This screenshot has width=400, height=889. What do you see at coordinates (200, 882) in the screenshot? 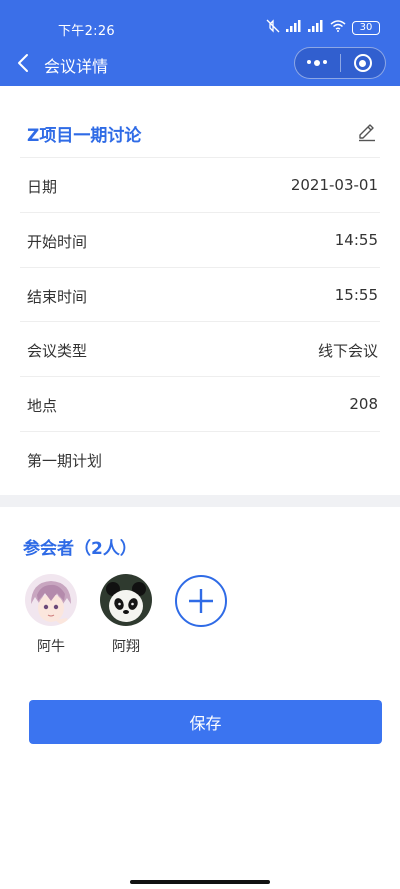
I see `home-indicator` at bounding box center [200, 882].